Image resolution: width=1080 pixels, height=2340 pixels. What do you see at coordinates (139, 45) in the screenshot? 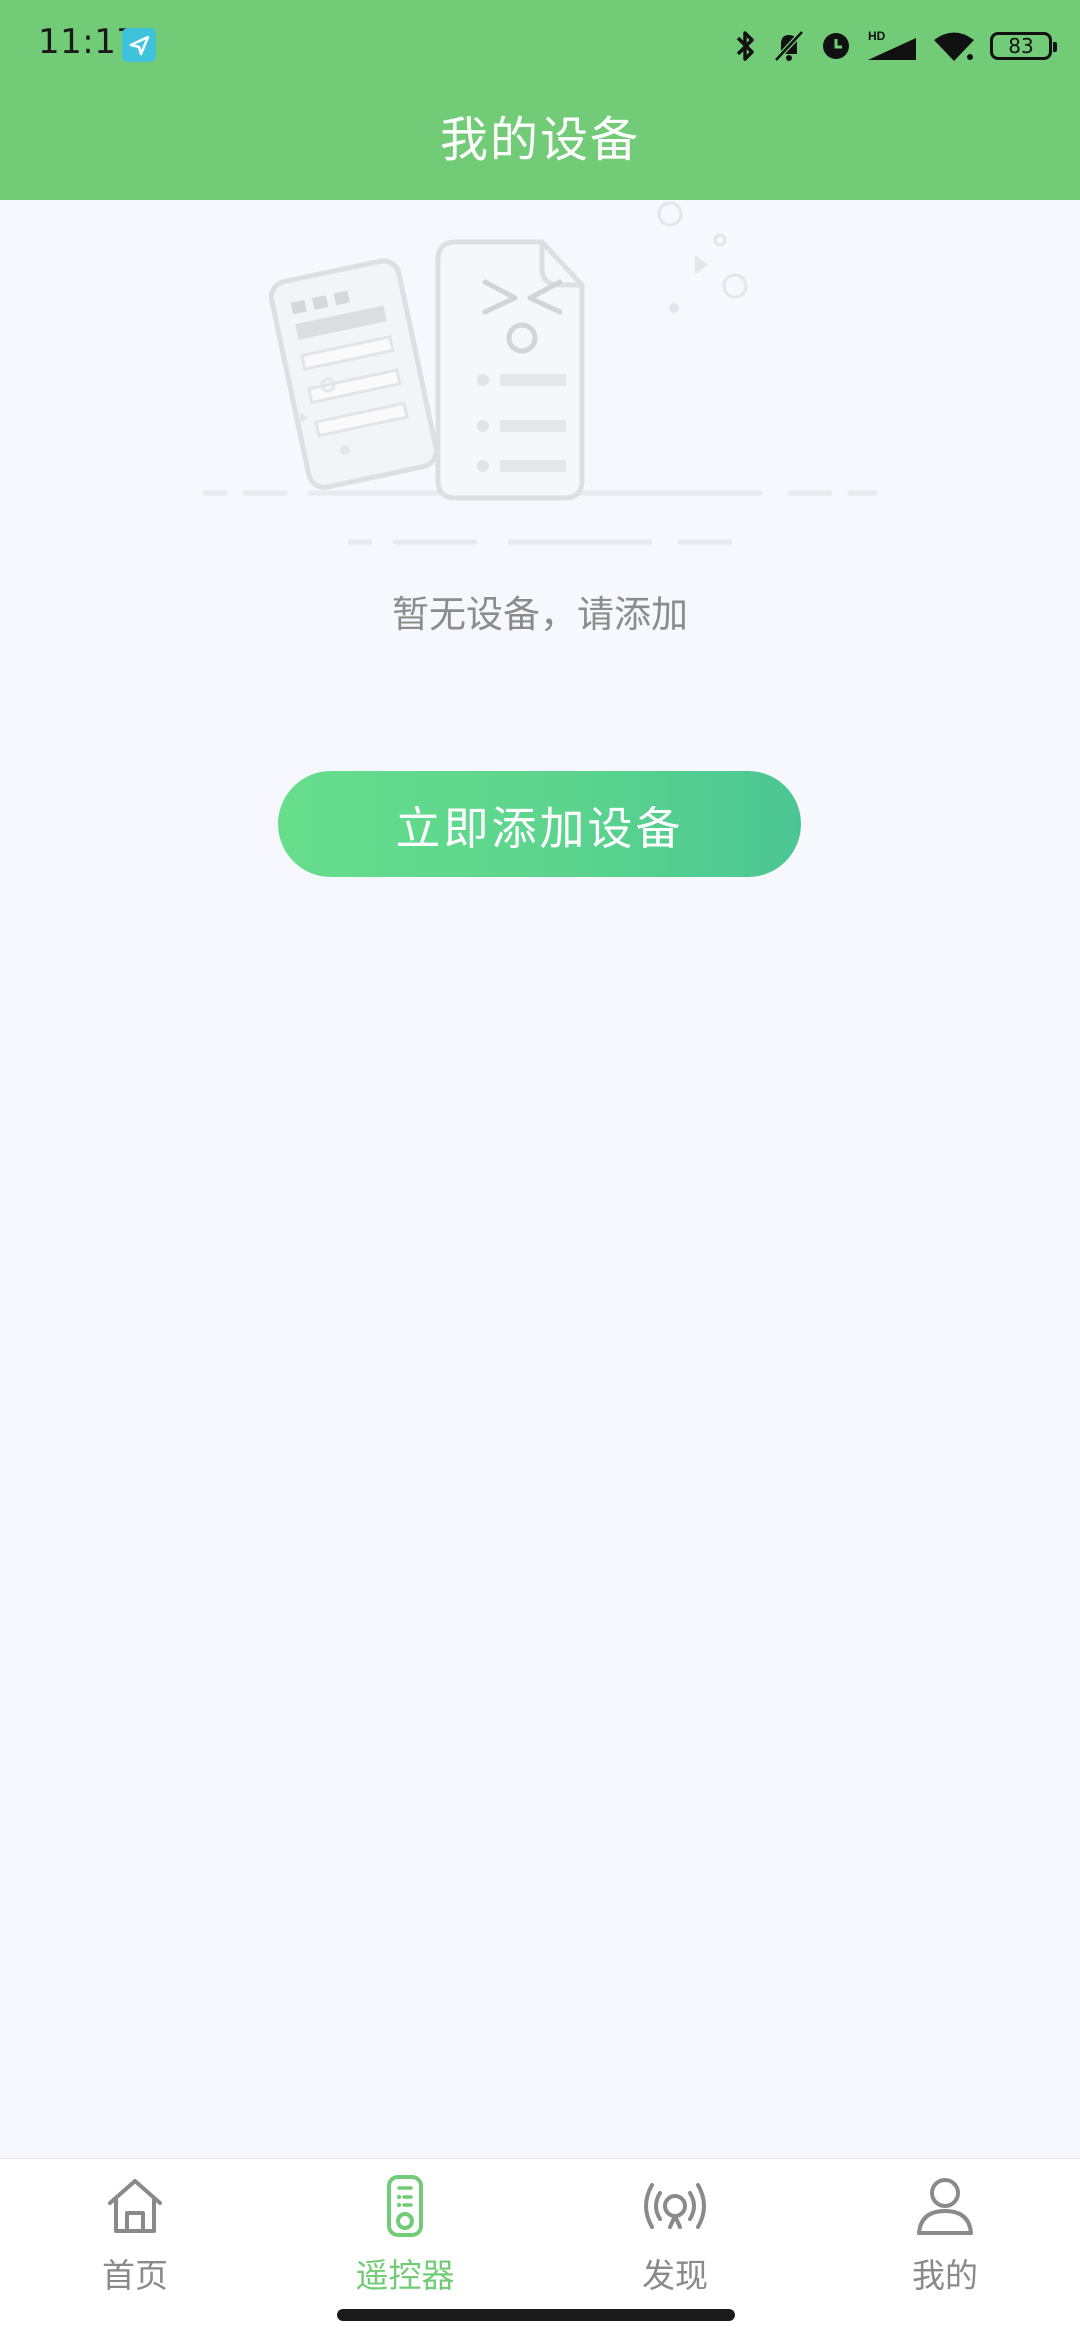
I see `navigation-app-icon` at bounding box center [139, 45].